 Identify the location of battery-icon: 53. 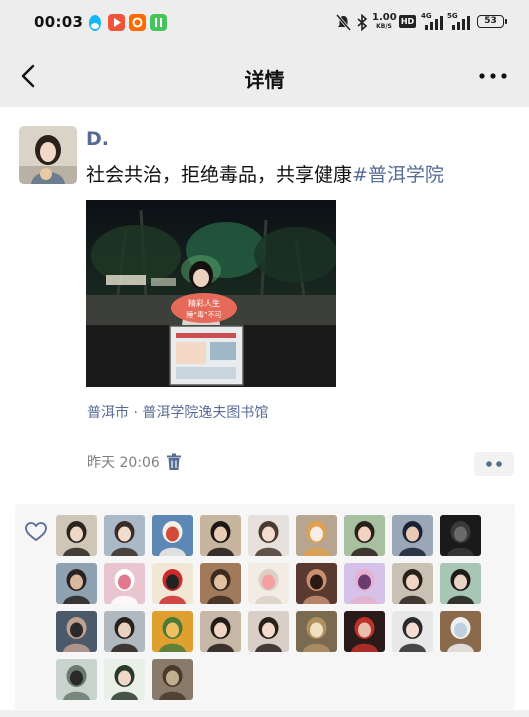
(492, 21).